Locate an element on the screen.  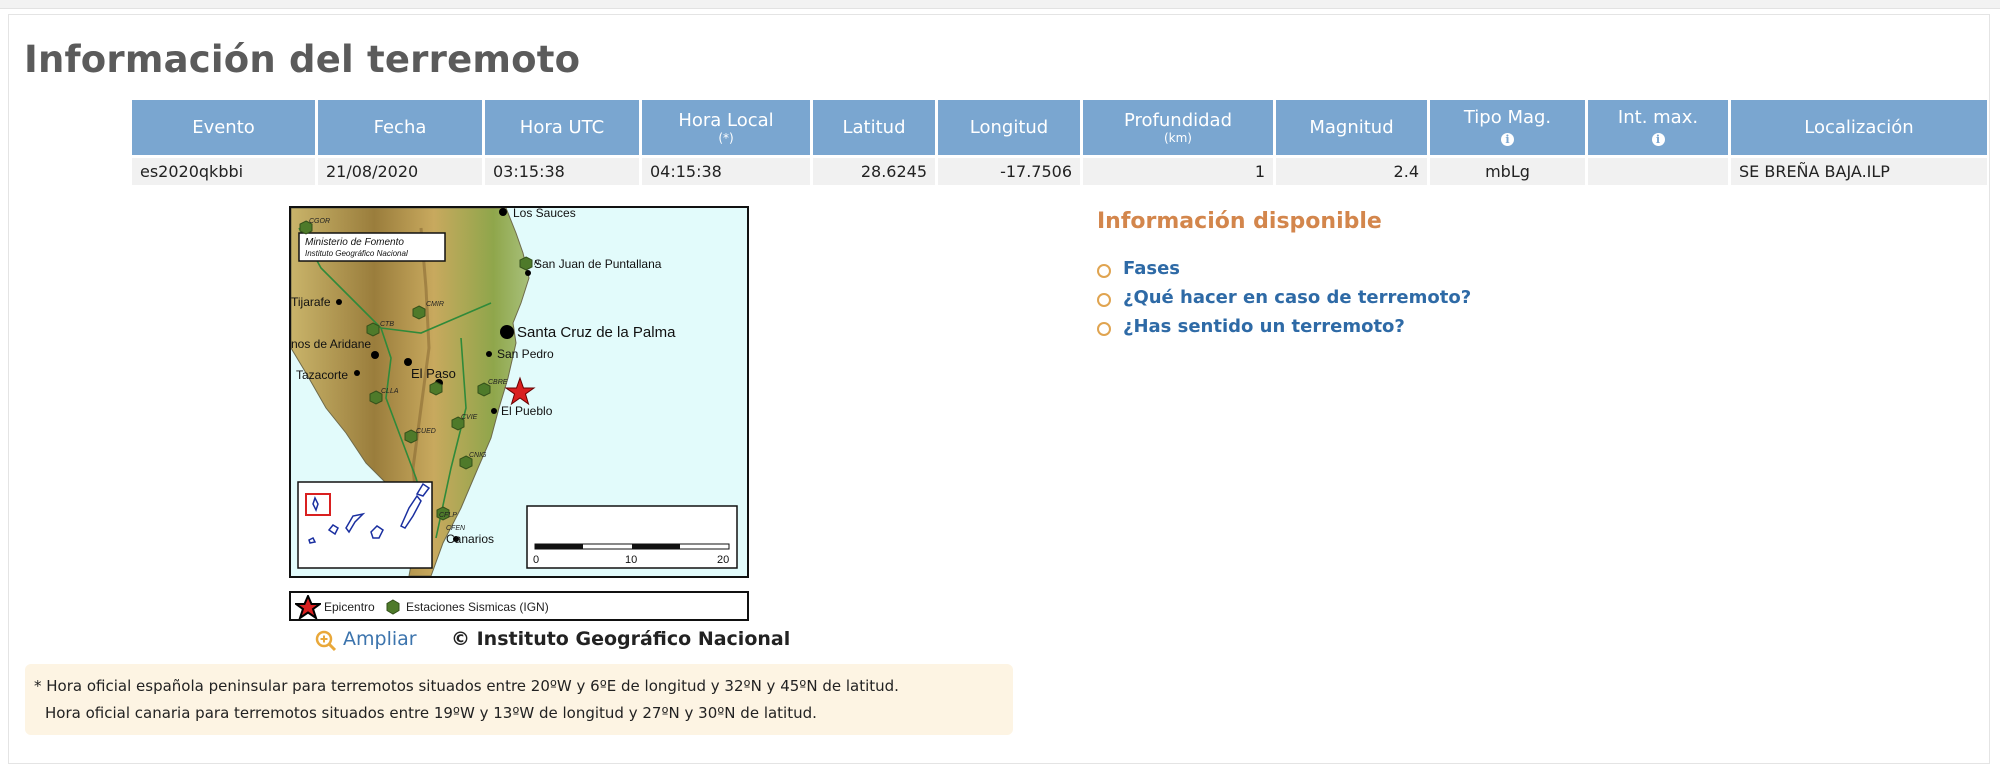
list-item: ¿Qué hacer en caso de terremoto? is located at coordinates (1283, 301).